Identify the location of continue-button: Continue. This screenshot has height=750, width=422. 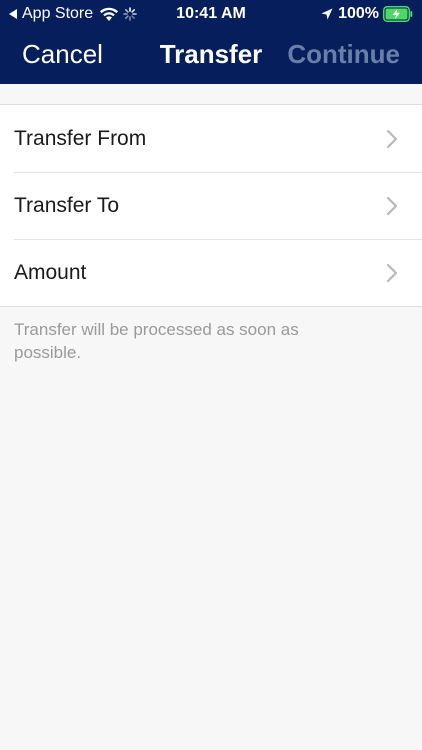
(343, 54).